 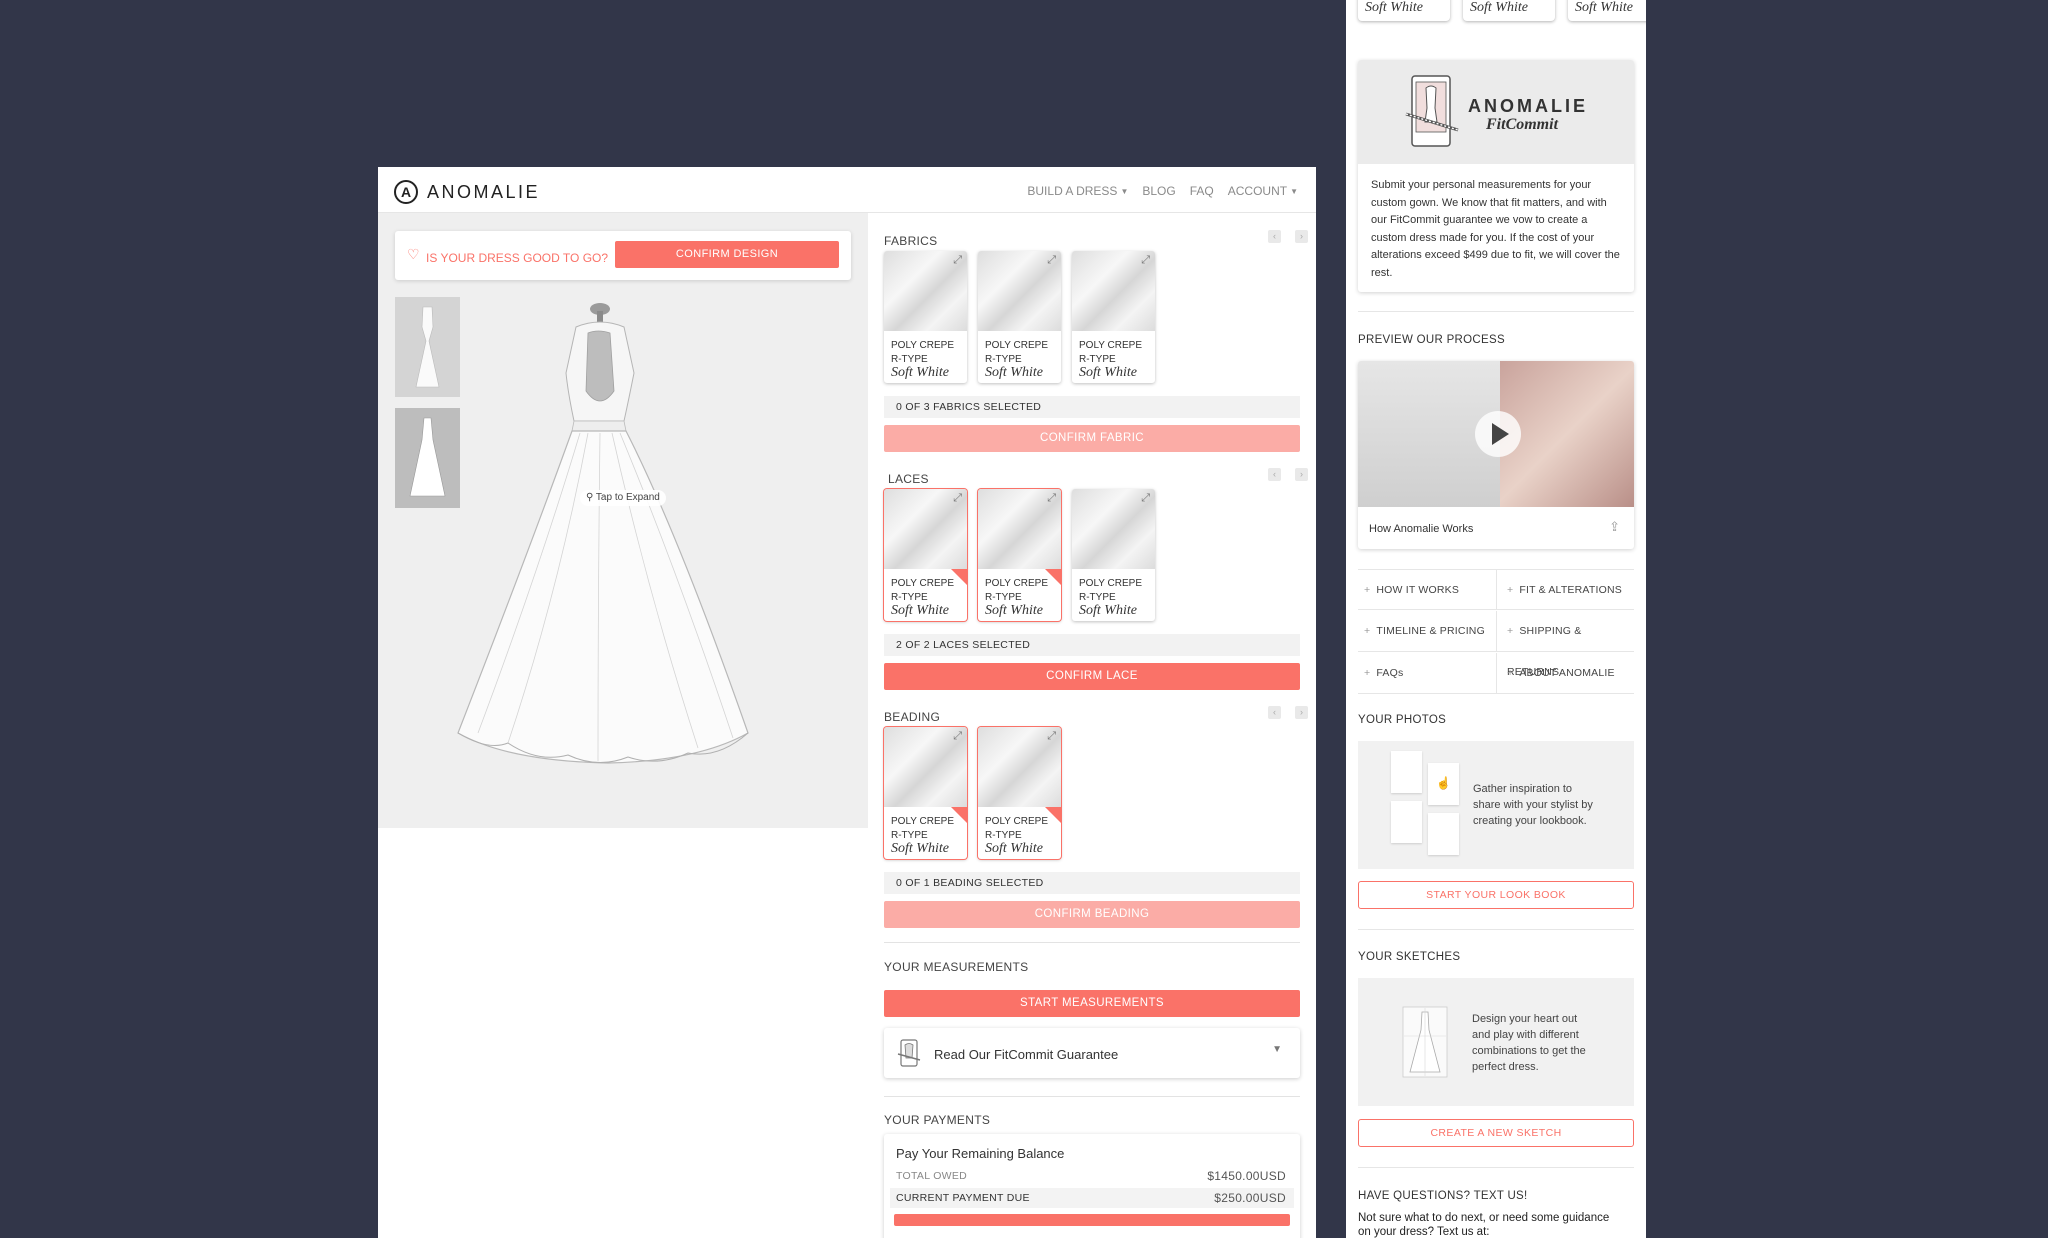 What do you see at coordinates (591, 497) in the screenshot?
I see `magnifier-icon: ⚲` at bounding box center [591, 497].